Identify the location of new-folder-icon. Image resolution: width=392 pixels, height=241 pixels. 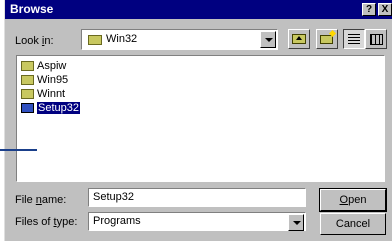
(326, 39).